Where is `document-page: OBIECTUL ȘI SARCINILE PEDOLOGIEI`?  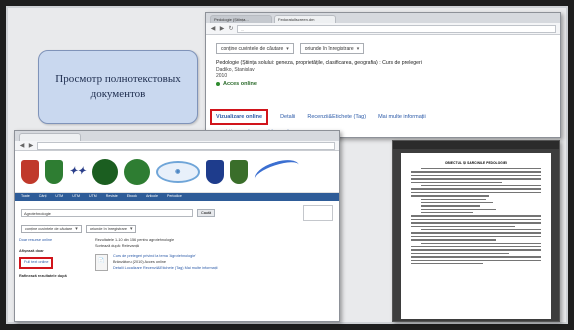
document-page: OBIECTUL ȘI SARCINILE PEDOLOGIEI is located at coordinates (476, 236).